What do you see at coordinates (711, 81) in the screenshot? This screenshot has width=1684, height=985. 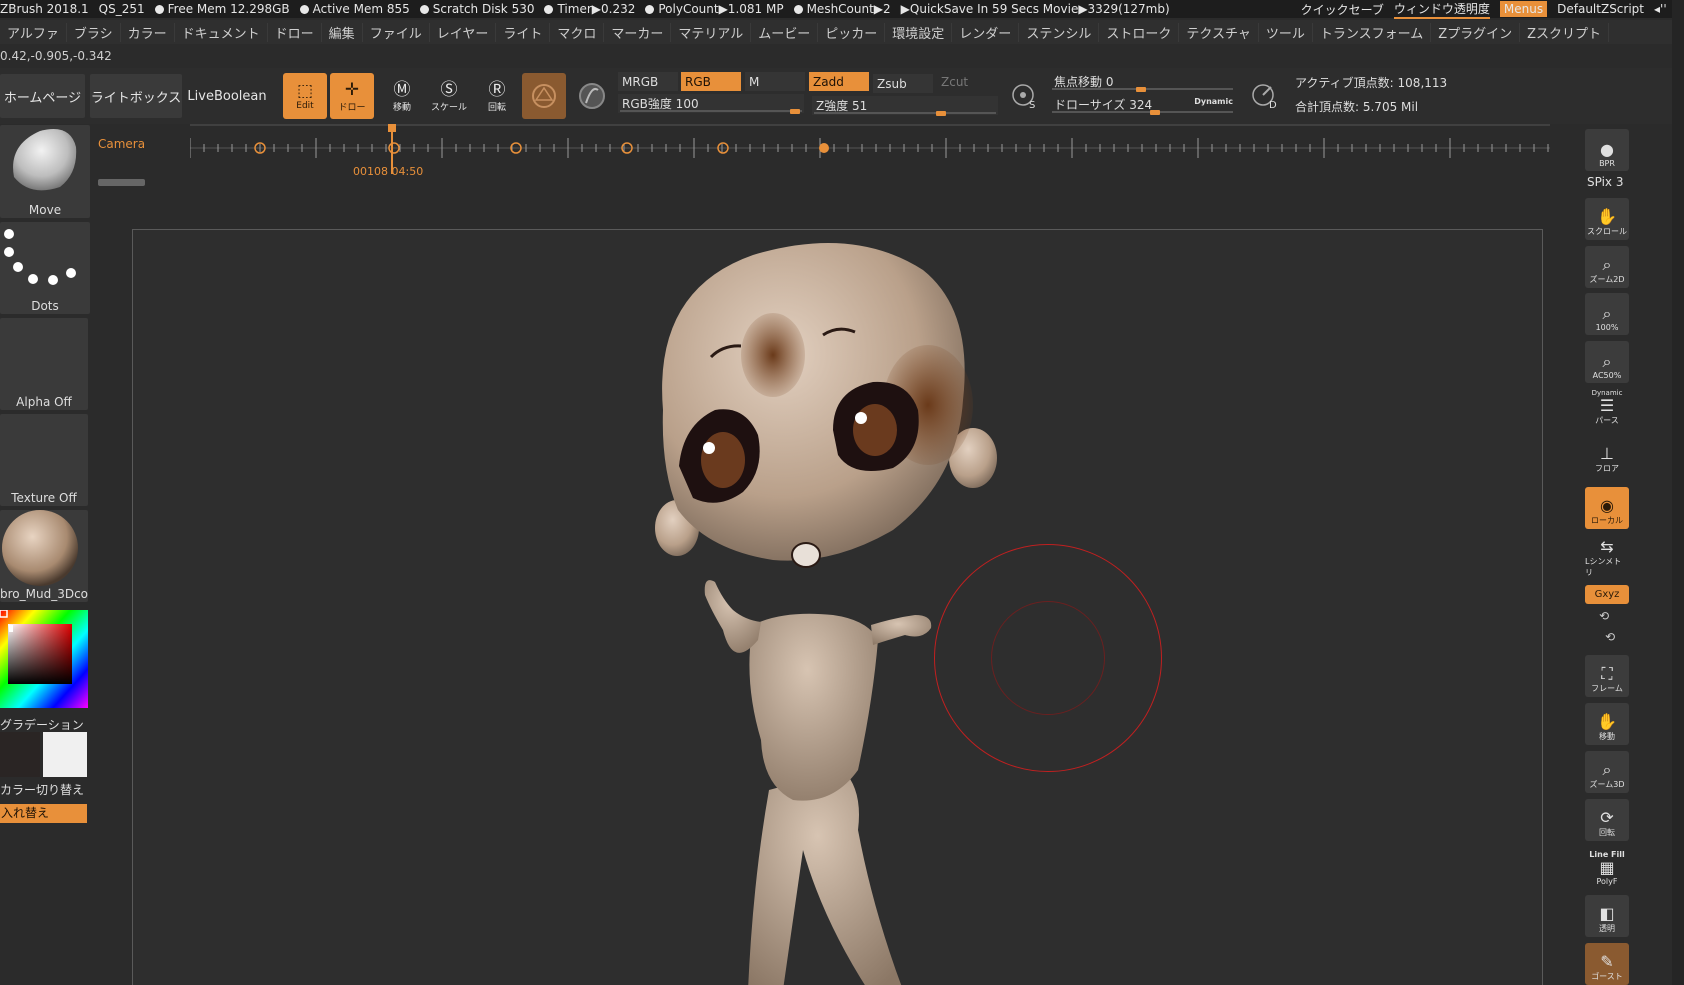 I see `rgb-toggle: RGB` at bounding box center [711, 81].